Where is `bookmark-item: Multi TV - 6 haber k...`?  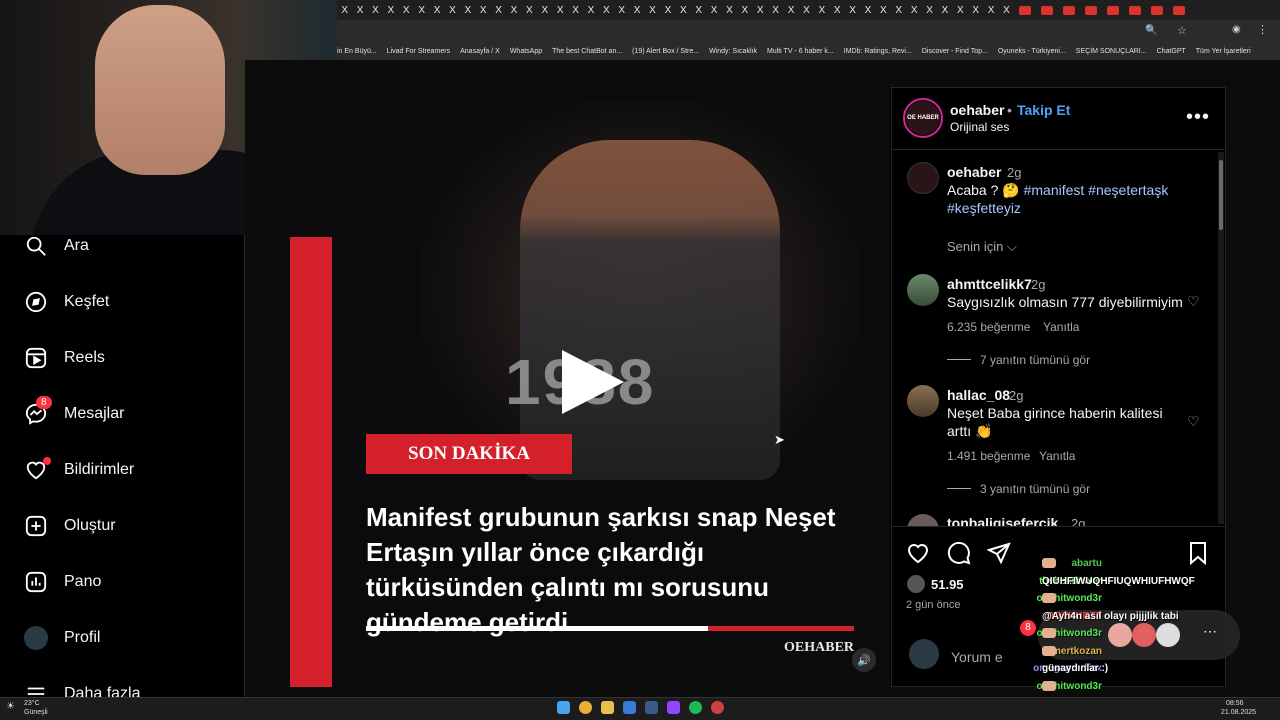
bookmark-item: Multi TV - 6 haber k... is located at coordinates (800, 51).